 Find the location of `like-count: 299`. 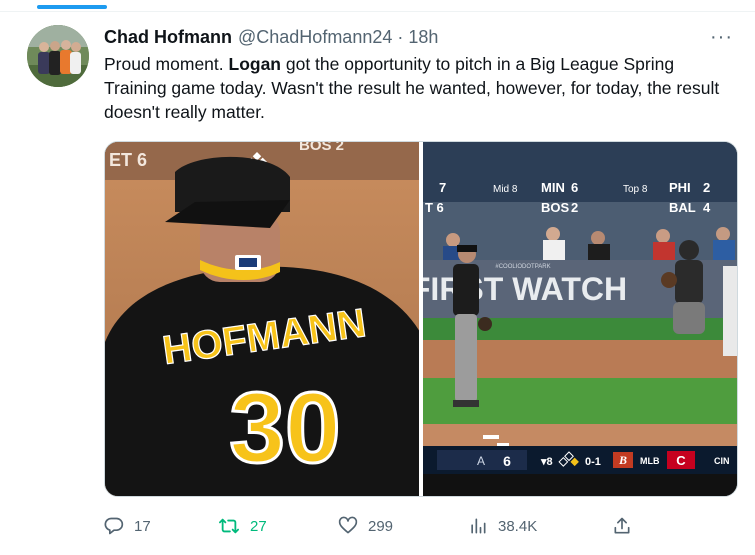

like-count: 299 is located at coordinates (381, 526).